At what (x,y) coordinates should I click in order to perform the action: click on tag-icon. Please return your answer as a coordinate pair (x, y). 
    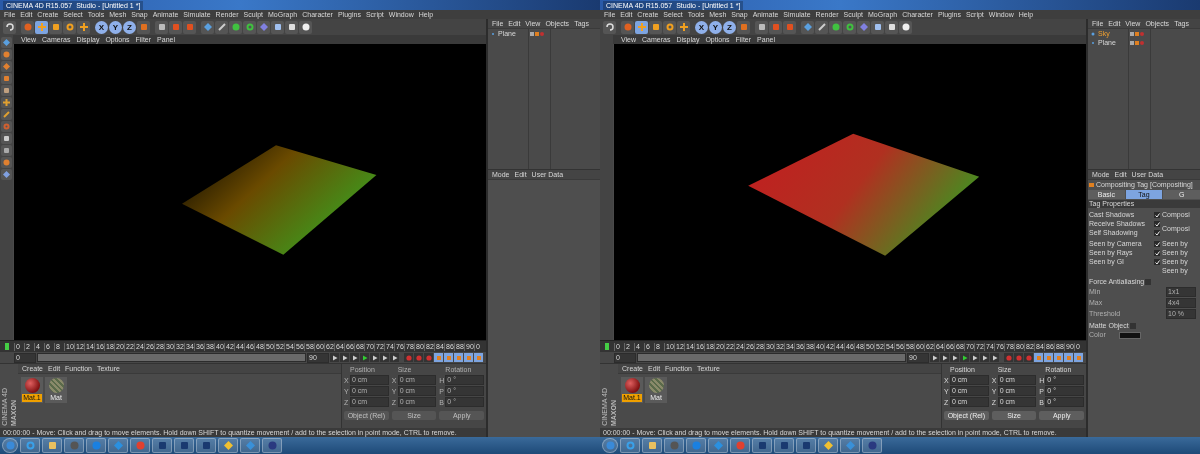
    Looking at the image, I should click on (1091, 185).